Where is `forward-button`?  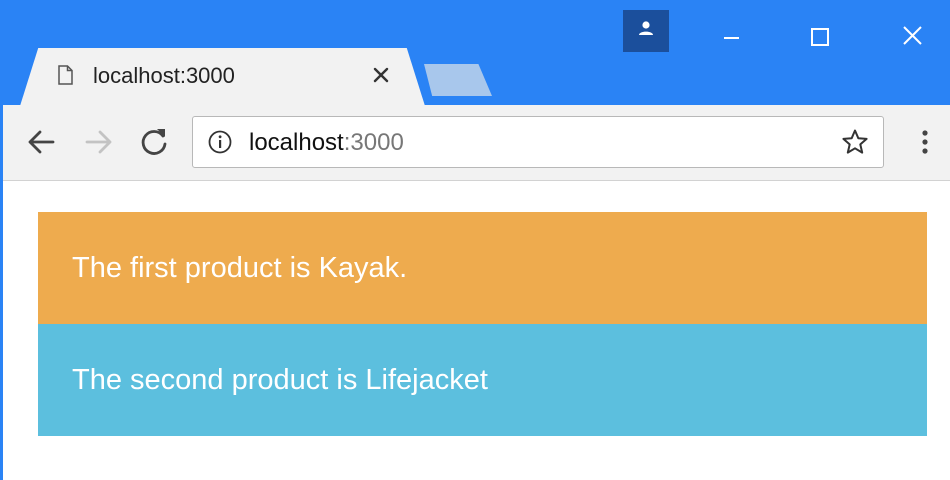 forward-button is located at coordinates (99, 142).